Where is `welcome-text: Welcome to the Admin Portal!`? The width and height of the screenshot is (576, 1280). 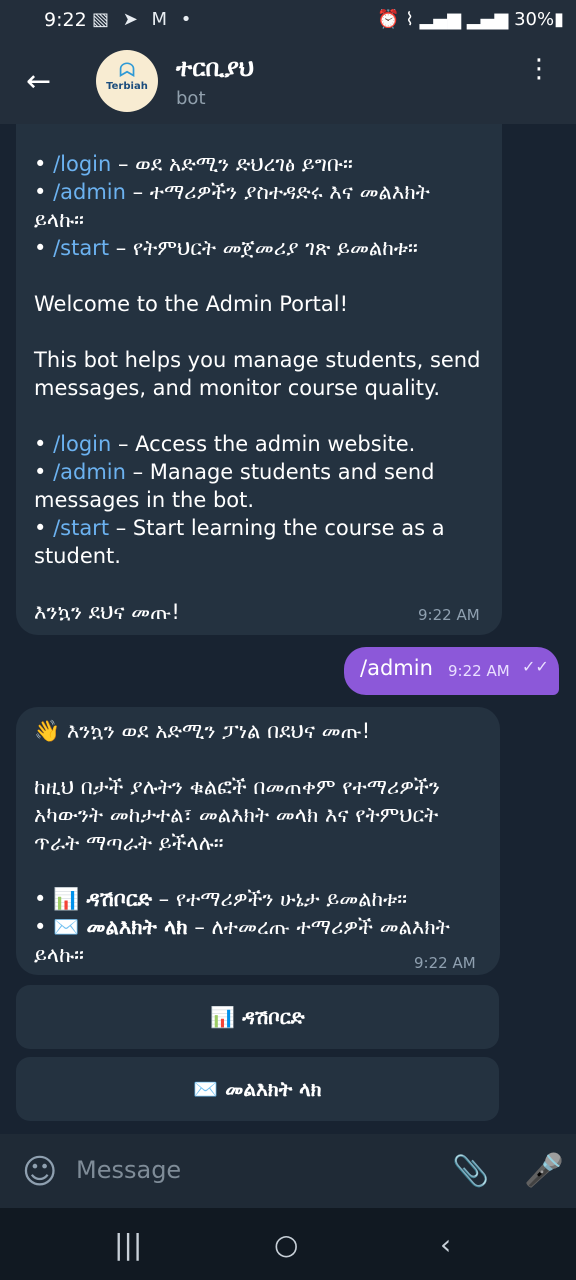
welcome-text: Welcome to the Admin Portal! is located at coordinates (191, 304).